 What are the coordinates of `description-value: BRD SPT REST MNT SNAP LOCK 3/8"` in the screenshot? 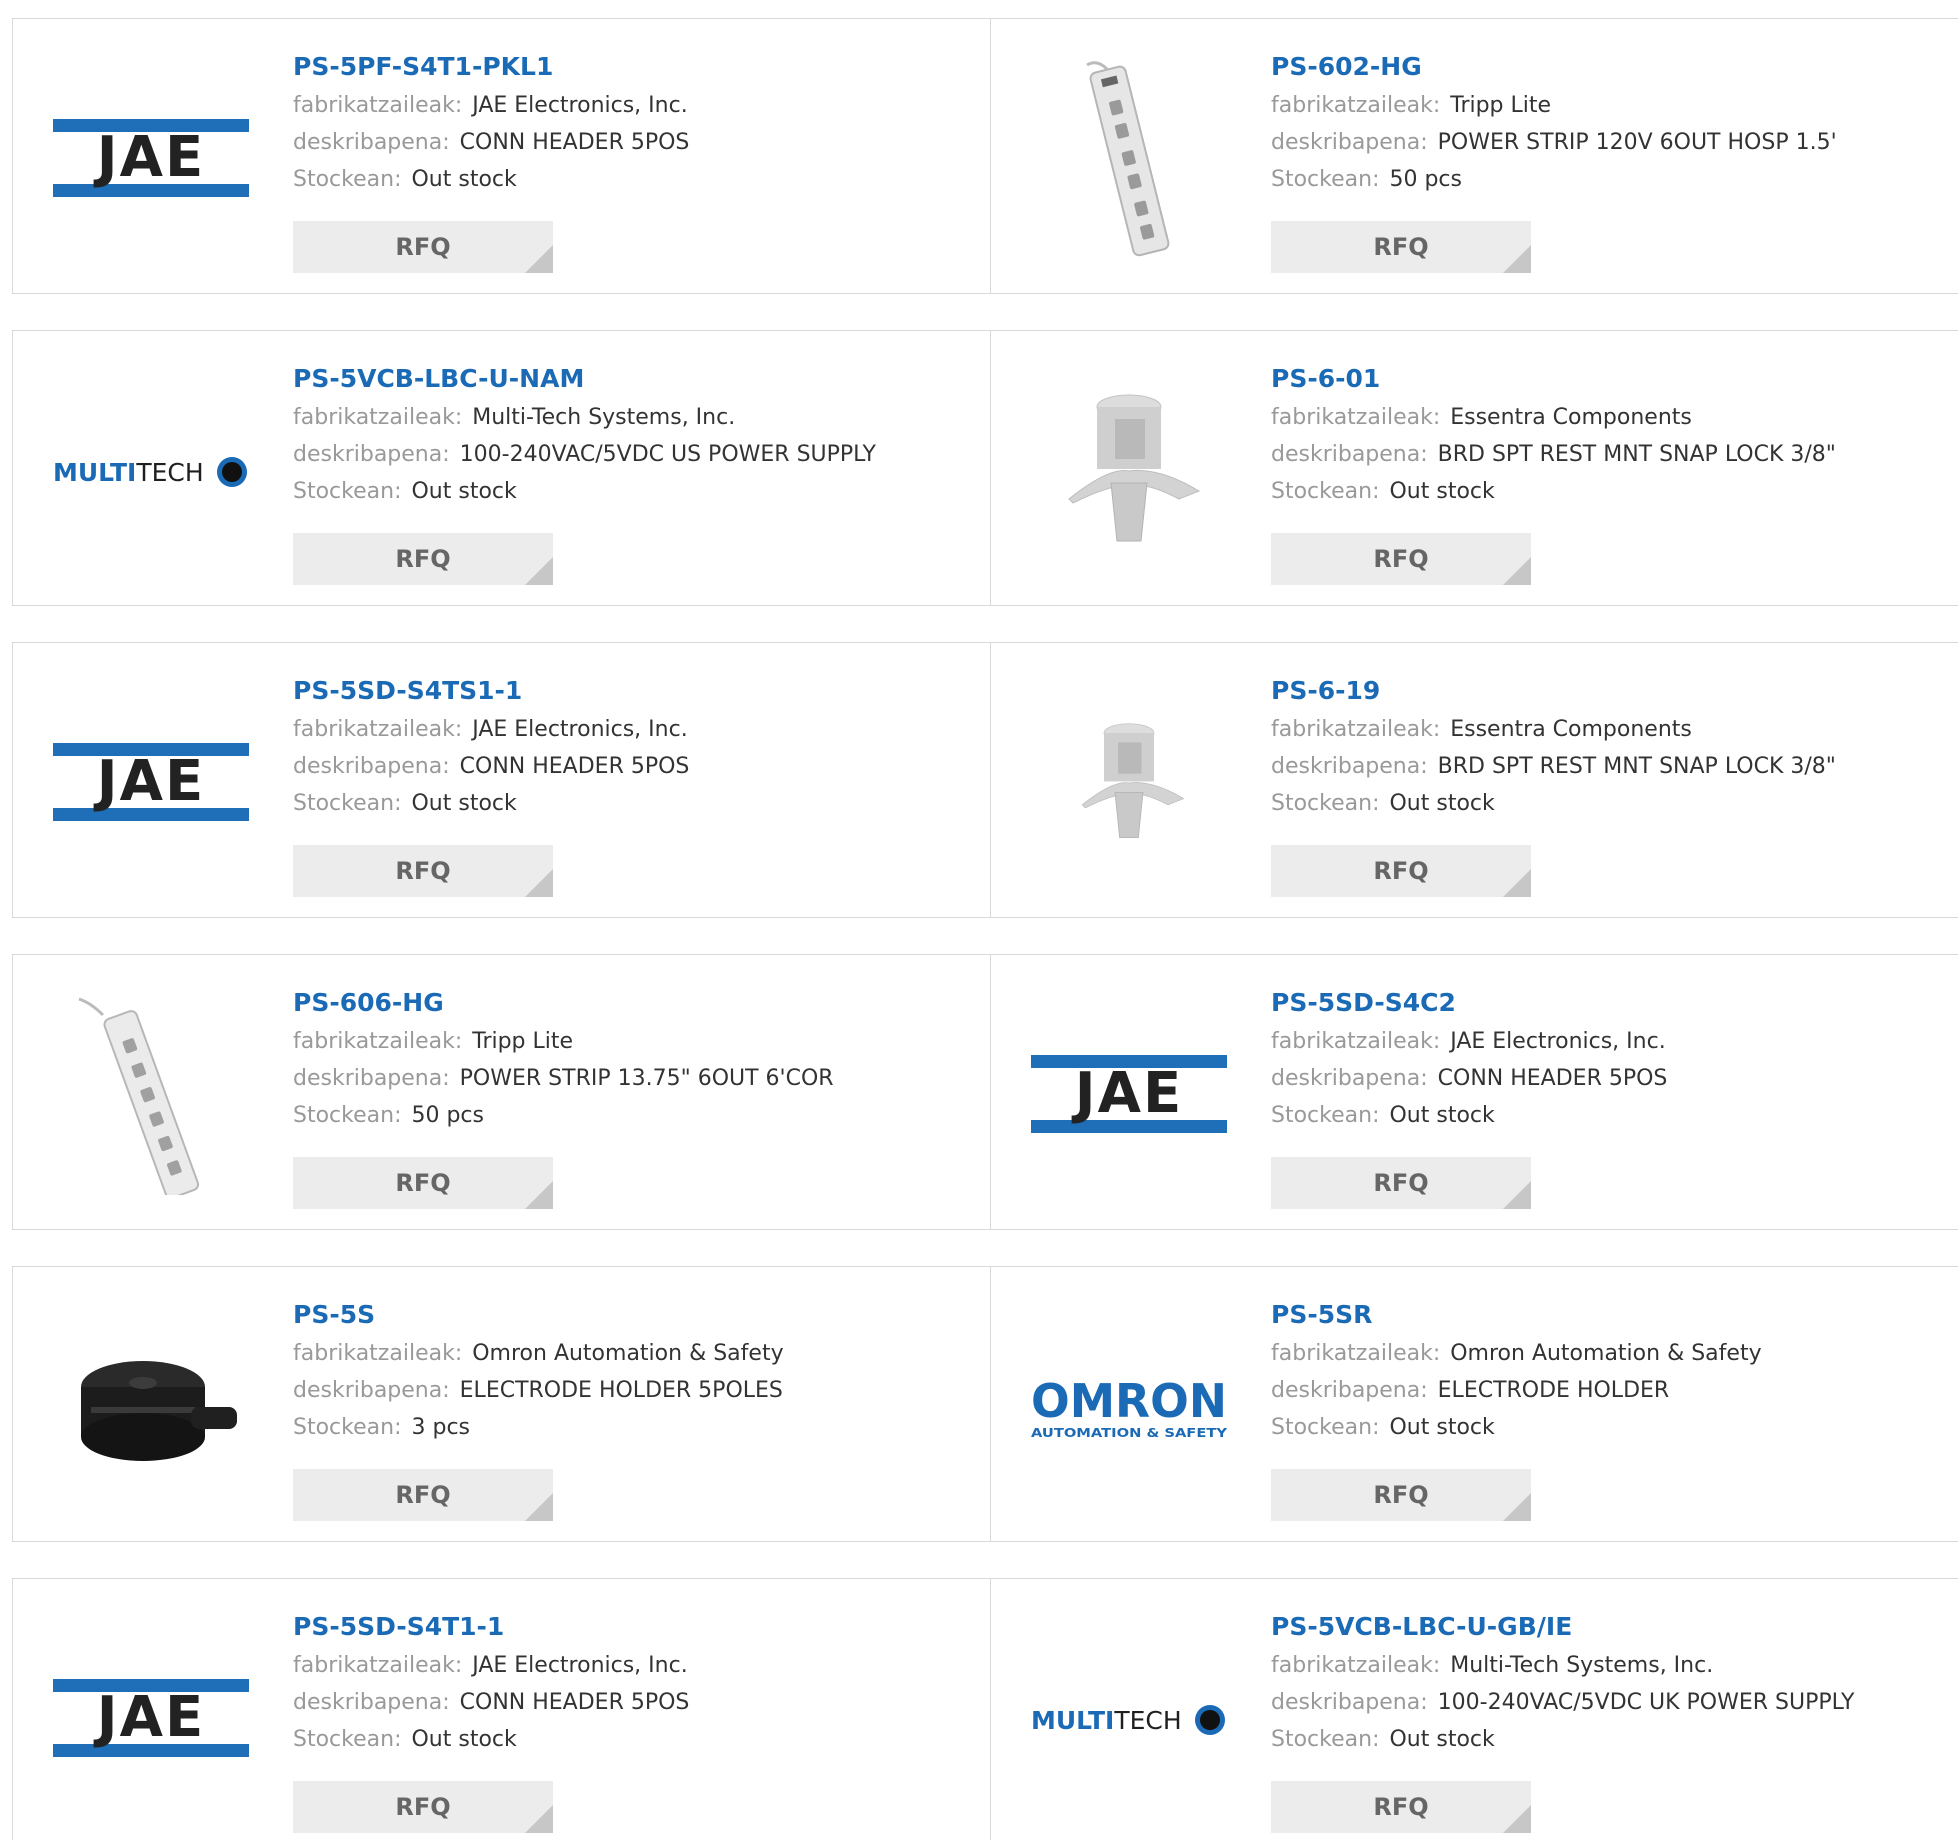 It's located at (1636, 454).